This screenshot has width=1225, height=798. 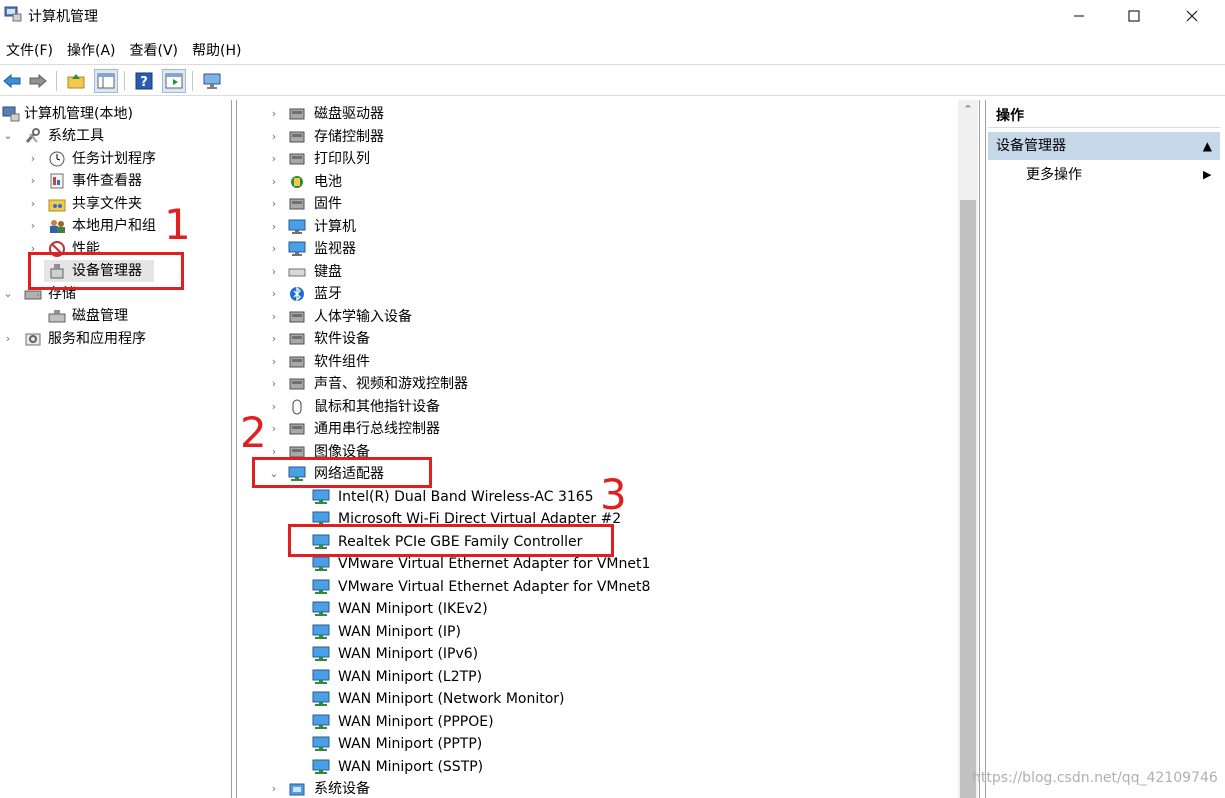 I want to click on disk-drive-icon, so click(x=297, y=114).